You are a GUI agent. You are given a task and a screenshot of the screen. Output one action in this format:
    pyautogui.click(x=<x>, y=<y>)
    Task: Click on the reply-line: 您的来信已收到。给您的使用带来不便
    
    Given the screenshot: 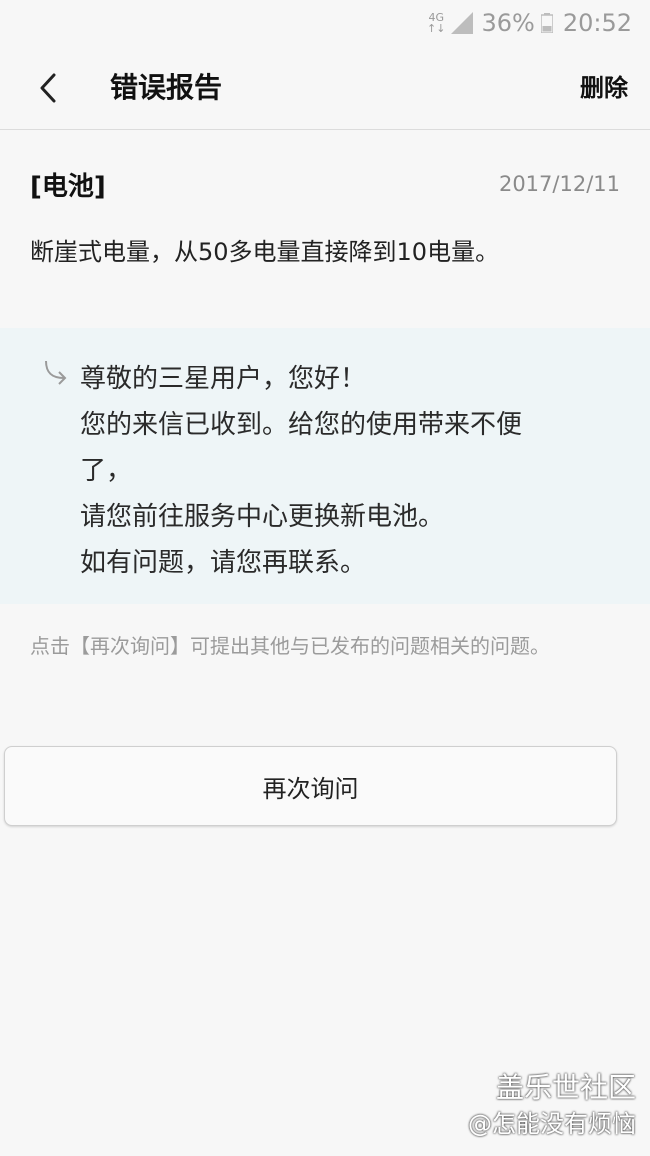 What is the action you would take?
    pyautogui.click(x=301, y=425)
    